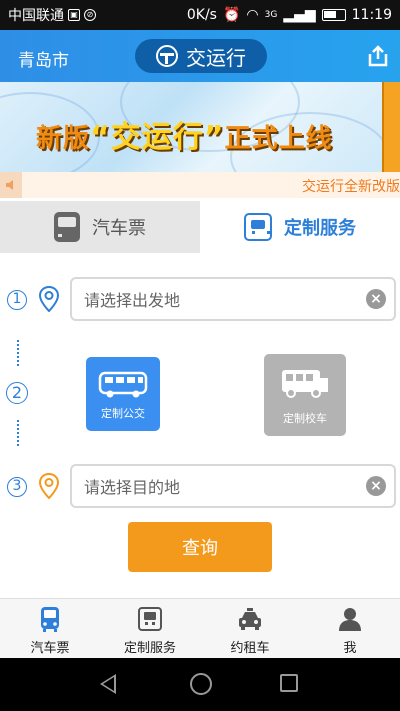 This screenshot has height=711, width=400. I want to click on destination-pin-icon, so click(49, 486).